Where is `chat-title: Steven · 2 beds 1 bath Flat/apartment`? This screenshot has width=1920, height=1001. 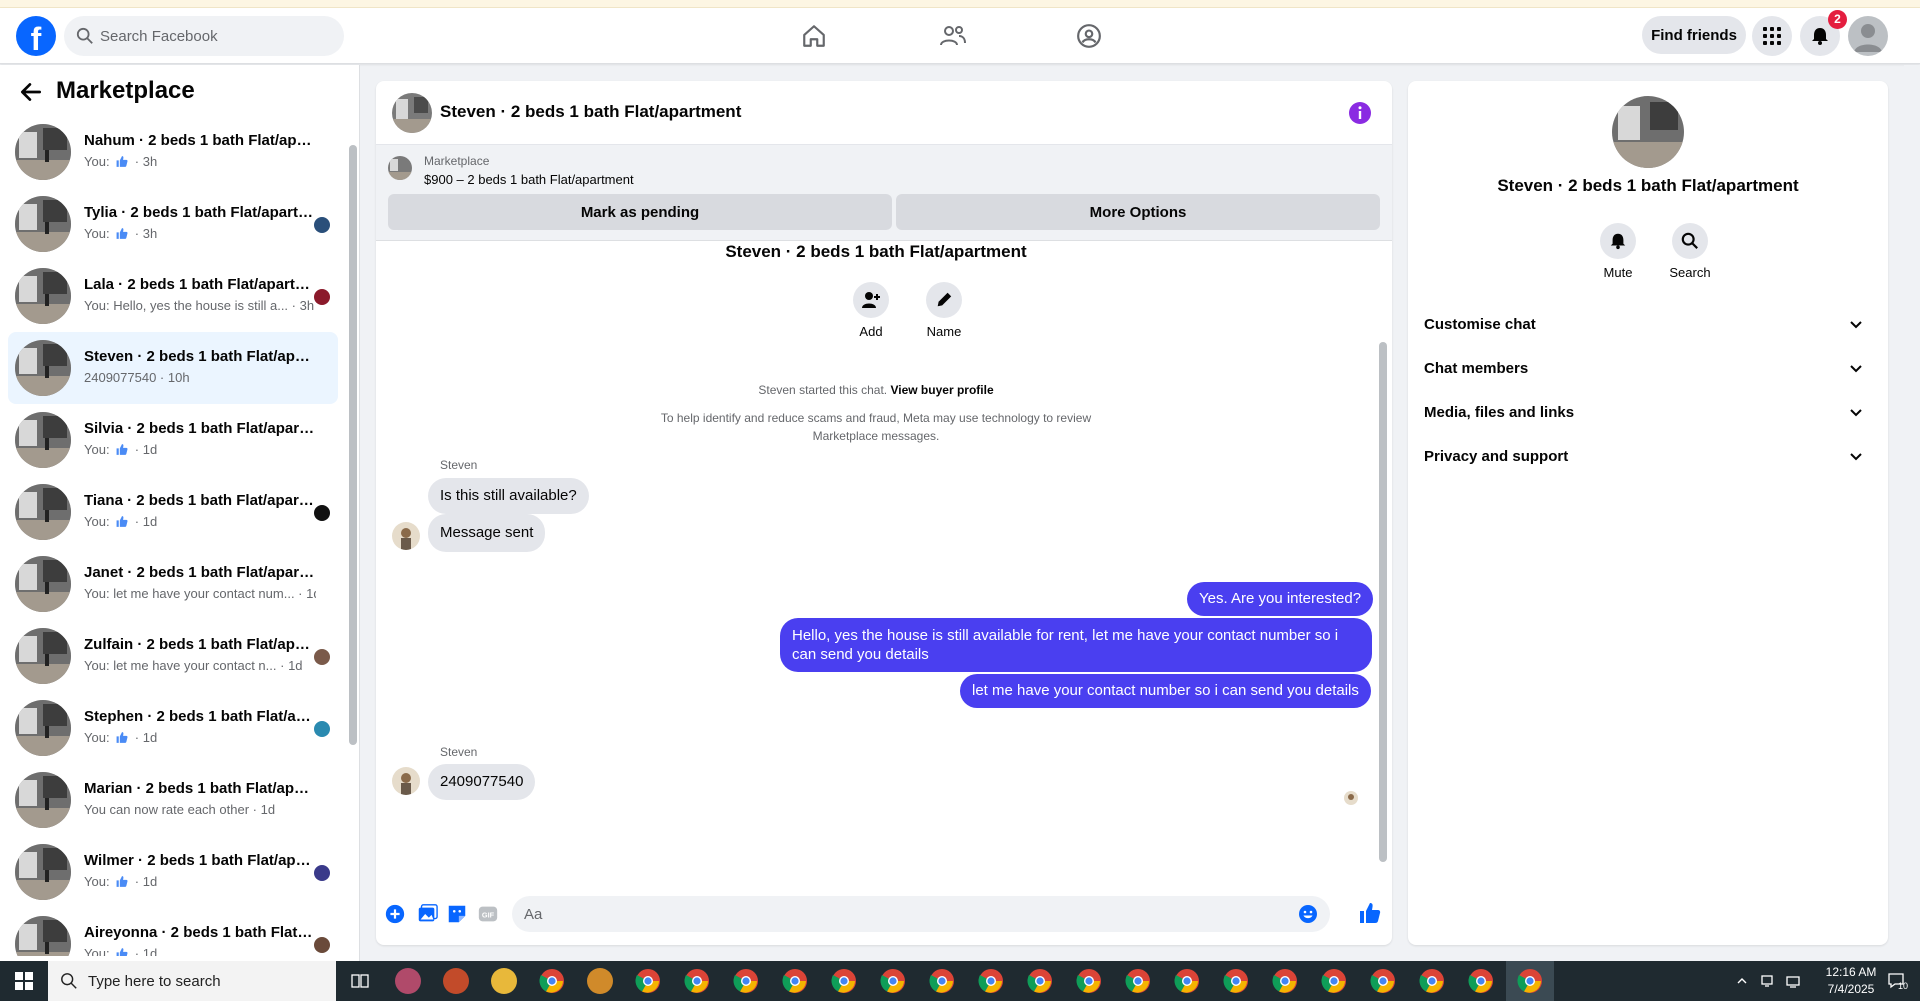 chat-title: Steven · 2 beds 1 bath Flat/apartment is located at coordinates (590, 112).